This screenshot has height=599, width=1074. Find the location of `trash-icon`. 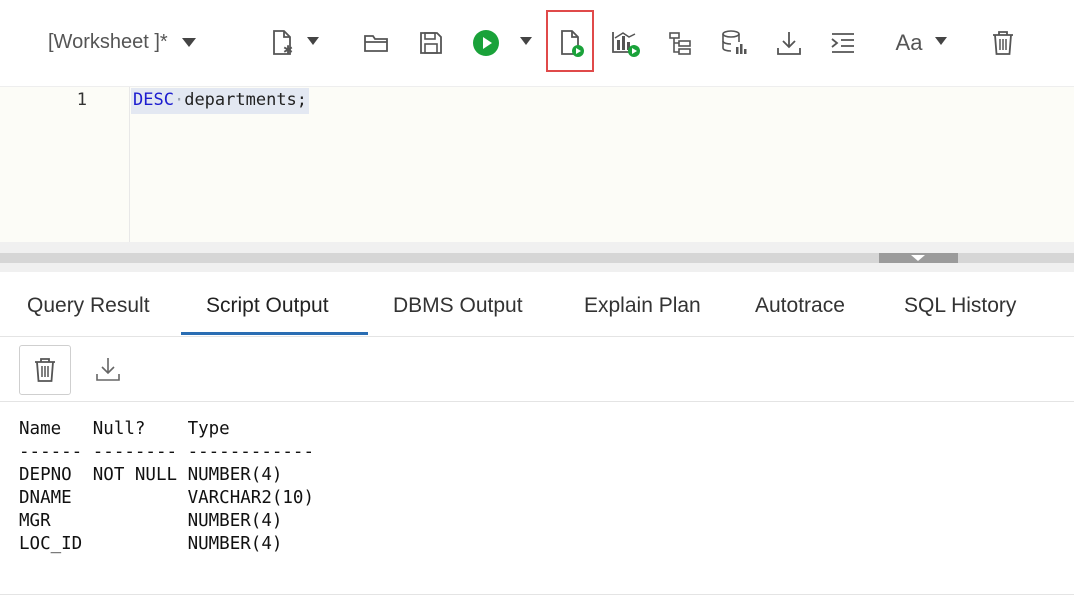

trash-icon is located at coordinates (45, 370).